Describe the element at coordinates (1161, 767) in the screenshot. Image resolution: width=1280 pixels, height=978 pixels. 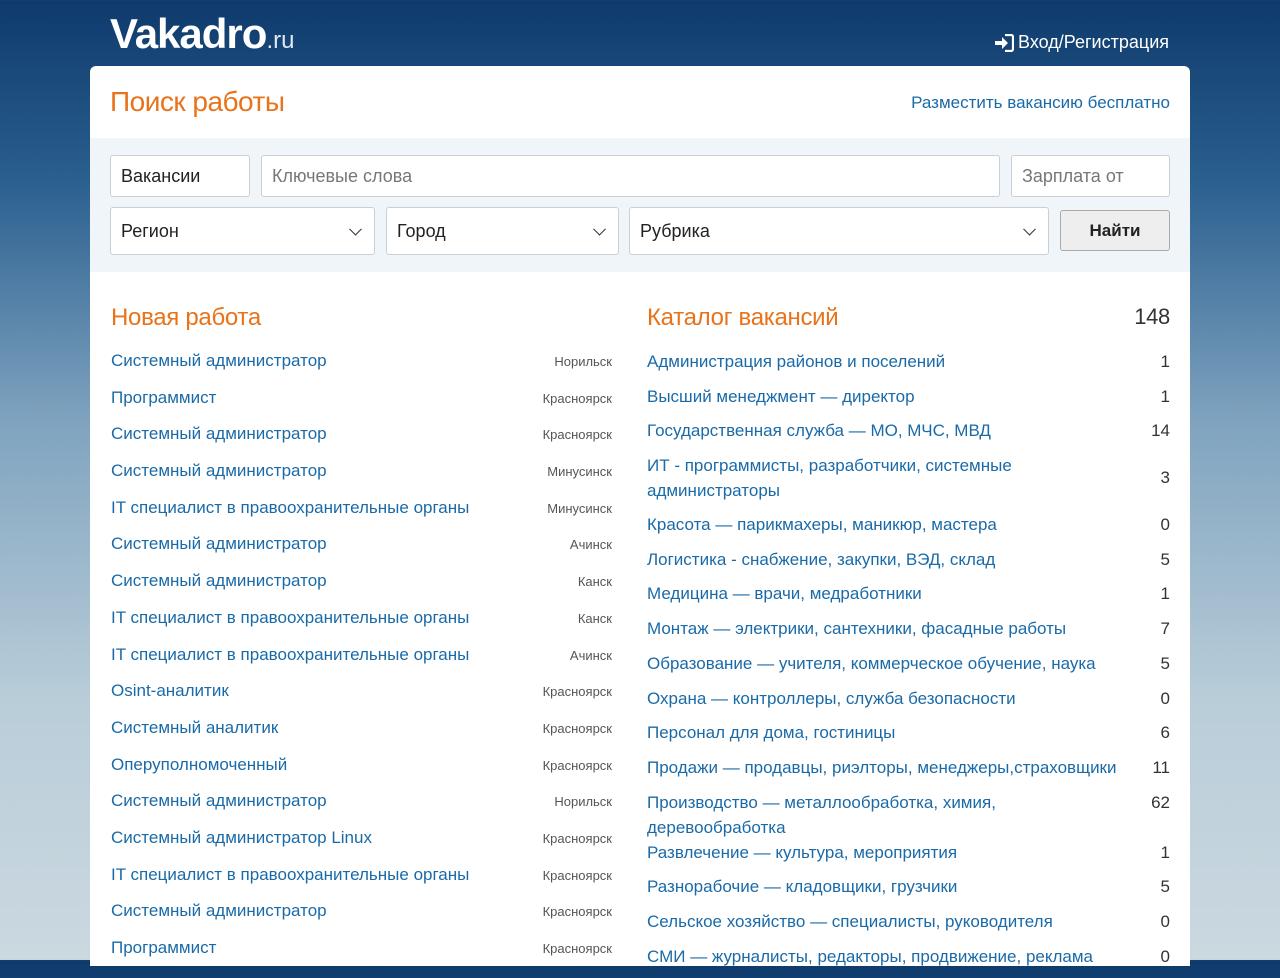
I see `catalog-category-count: 11` at that location.